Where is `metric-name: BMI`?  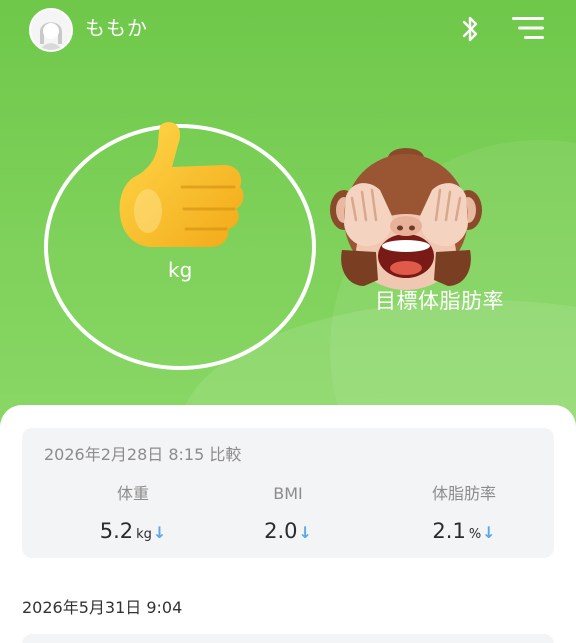
metric-name: BMI is located at coordinates (288, 493).